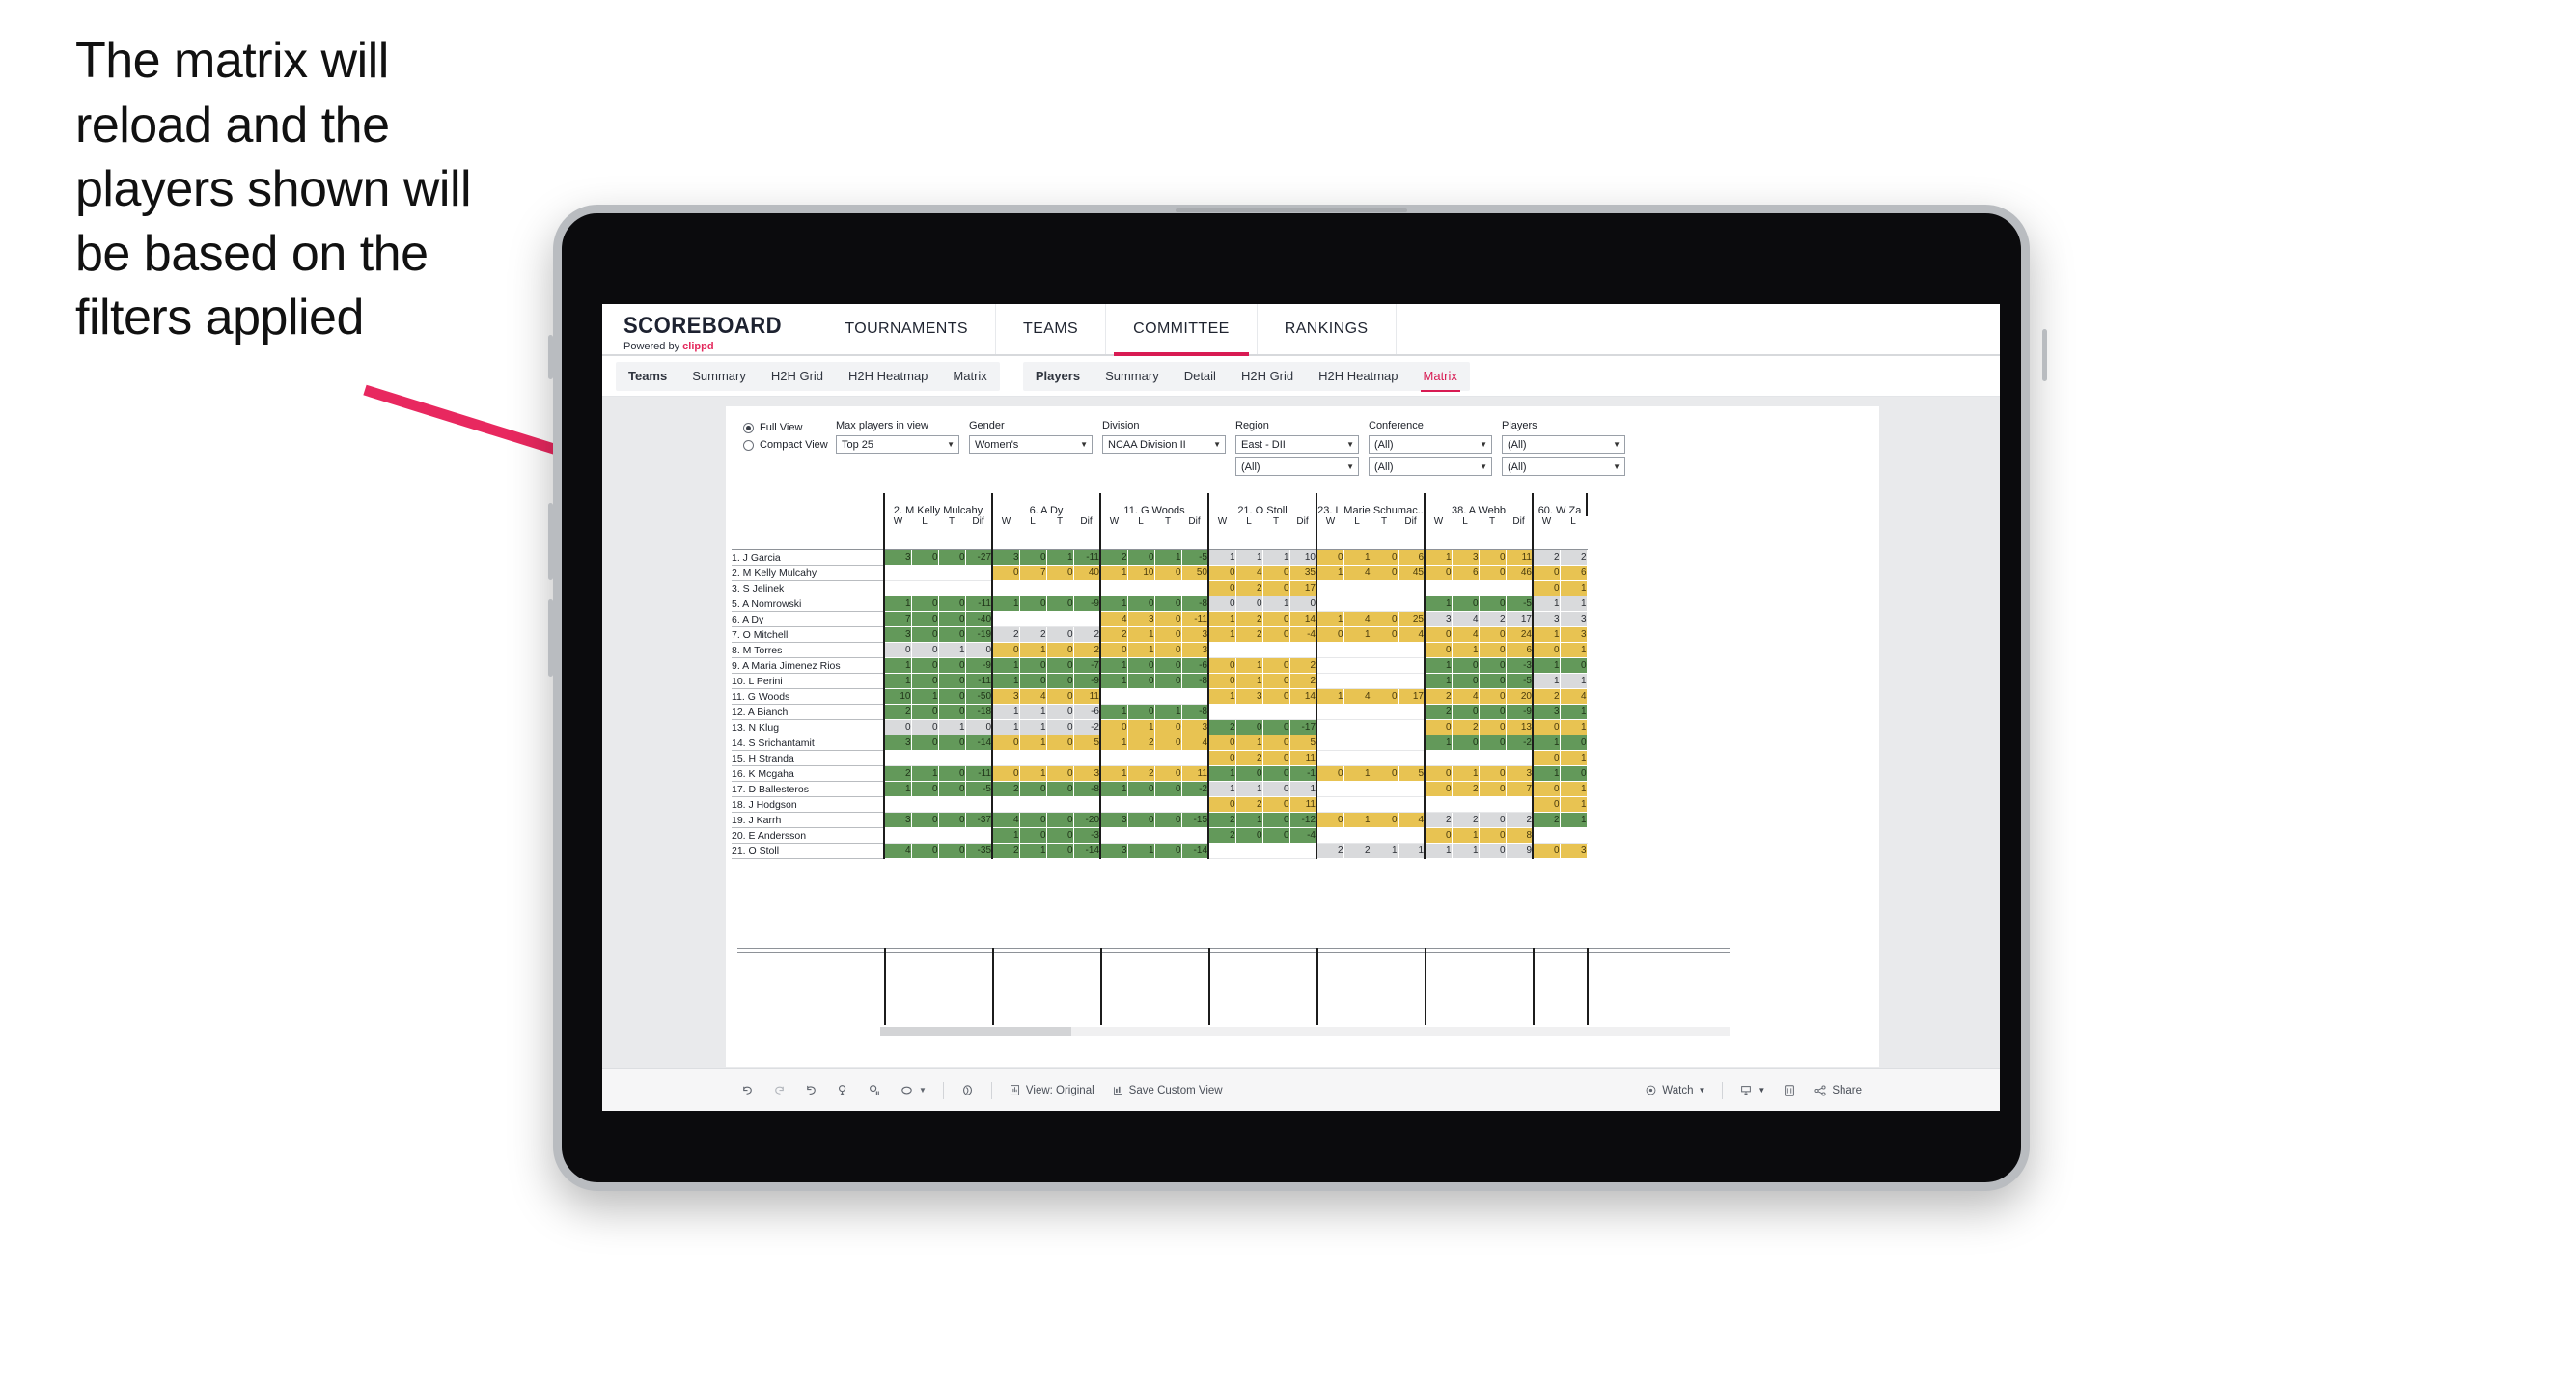 This screenshot has height=1386, width=2576. I want to click on matrix-subcolumn-header: L, so click(924, 532).